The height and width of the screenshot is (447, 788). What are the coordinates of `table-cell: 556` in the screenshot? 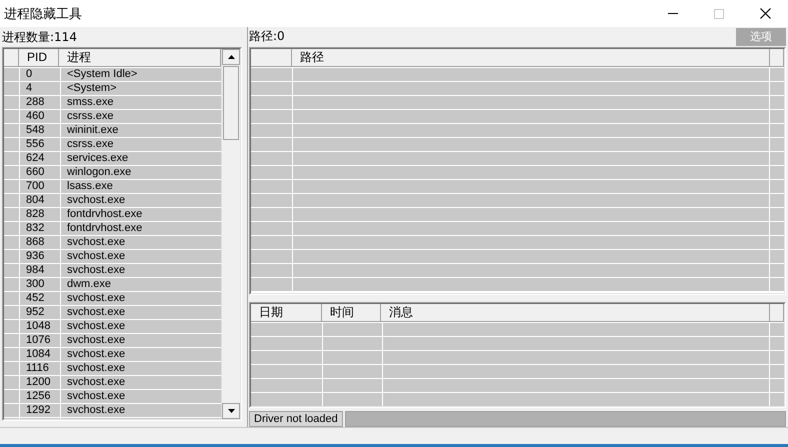 It's located at (40, 144).